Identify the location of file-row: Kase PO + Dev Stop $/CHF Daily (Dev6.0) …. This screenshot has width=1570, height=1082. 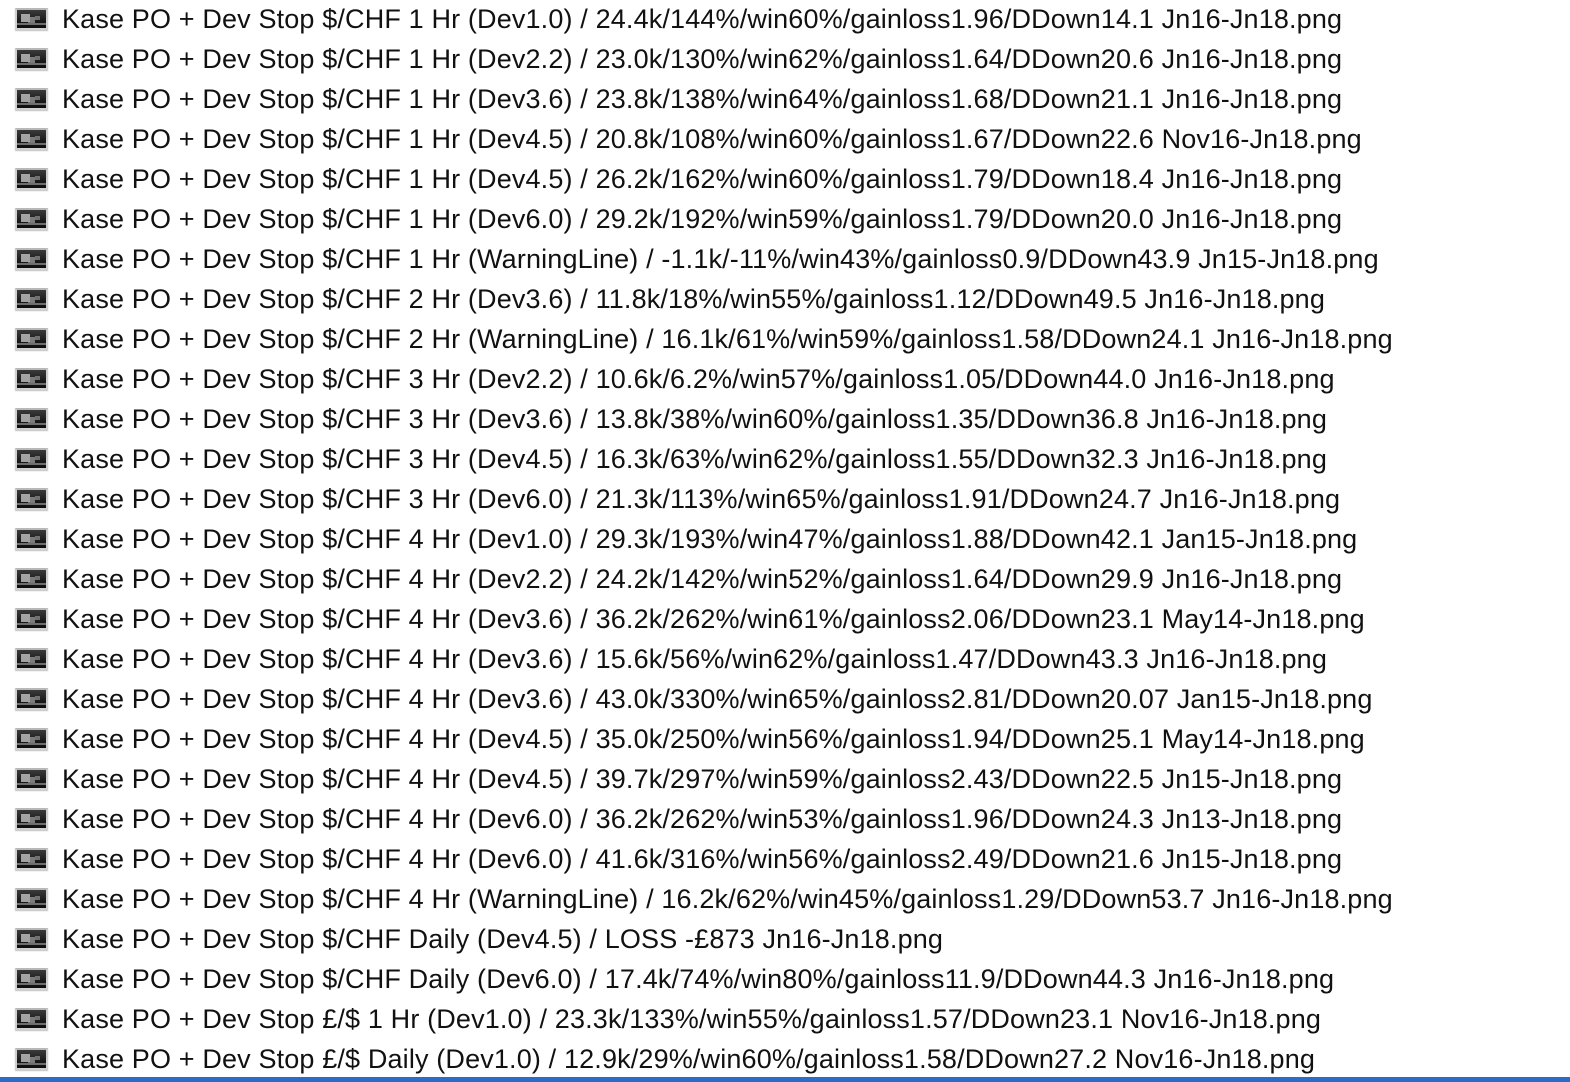
(785, 980).